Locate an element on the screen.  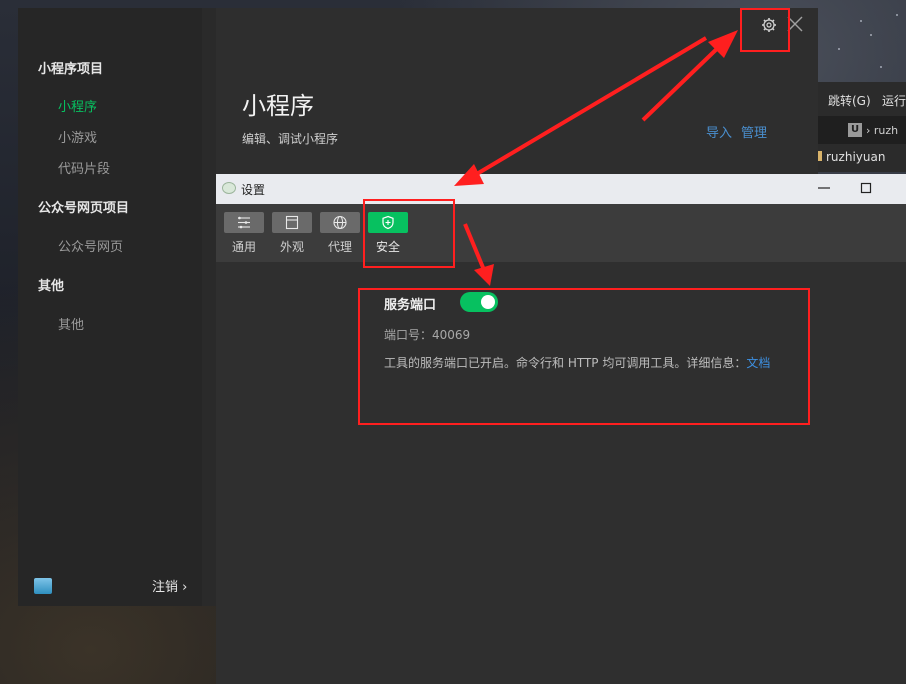
manage-link: 管理 is located at coordinates (754, 131).